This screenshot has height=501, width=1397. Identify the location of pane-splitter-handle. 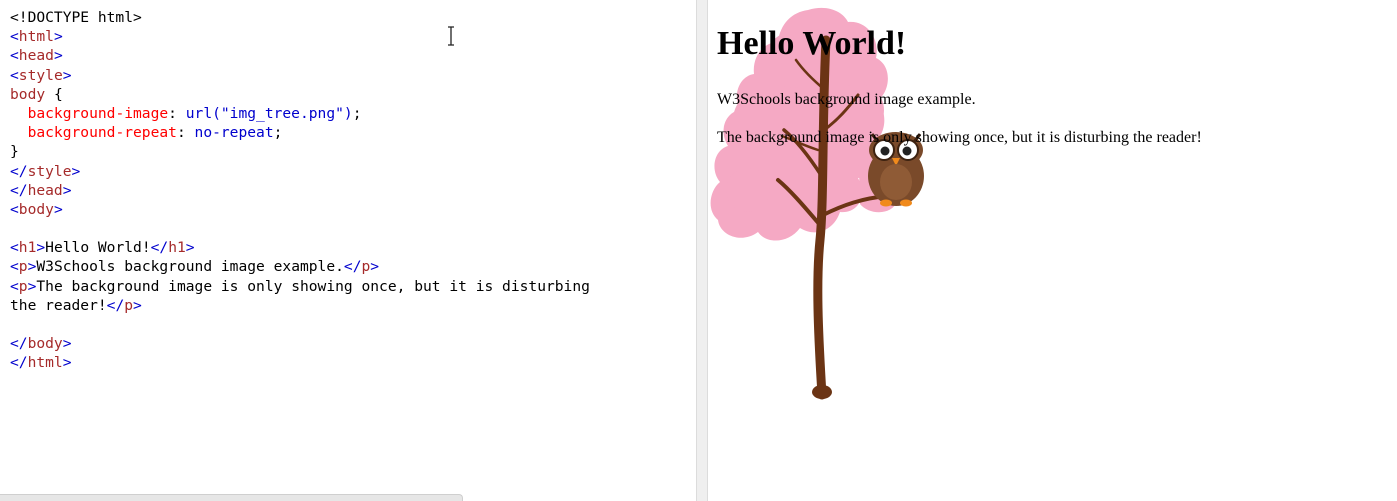
(702, 250).